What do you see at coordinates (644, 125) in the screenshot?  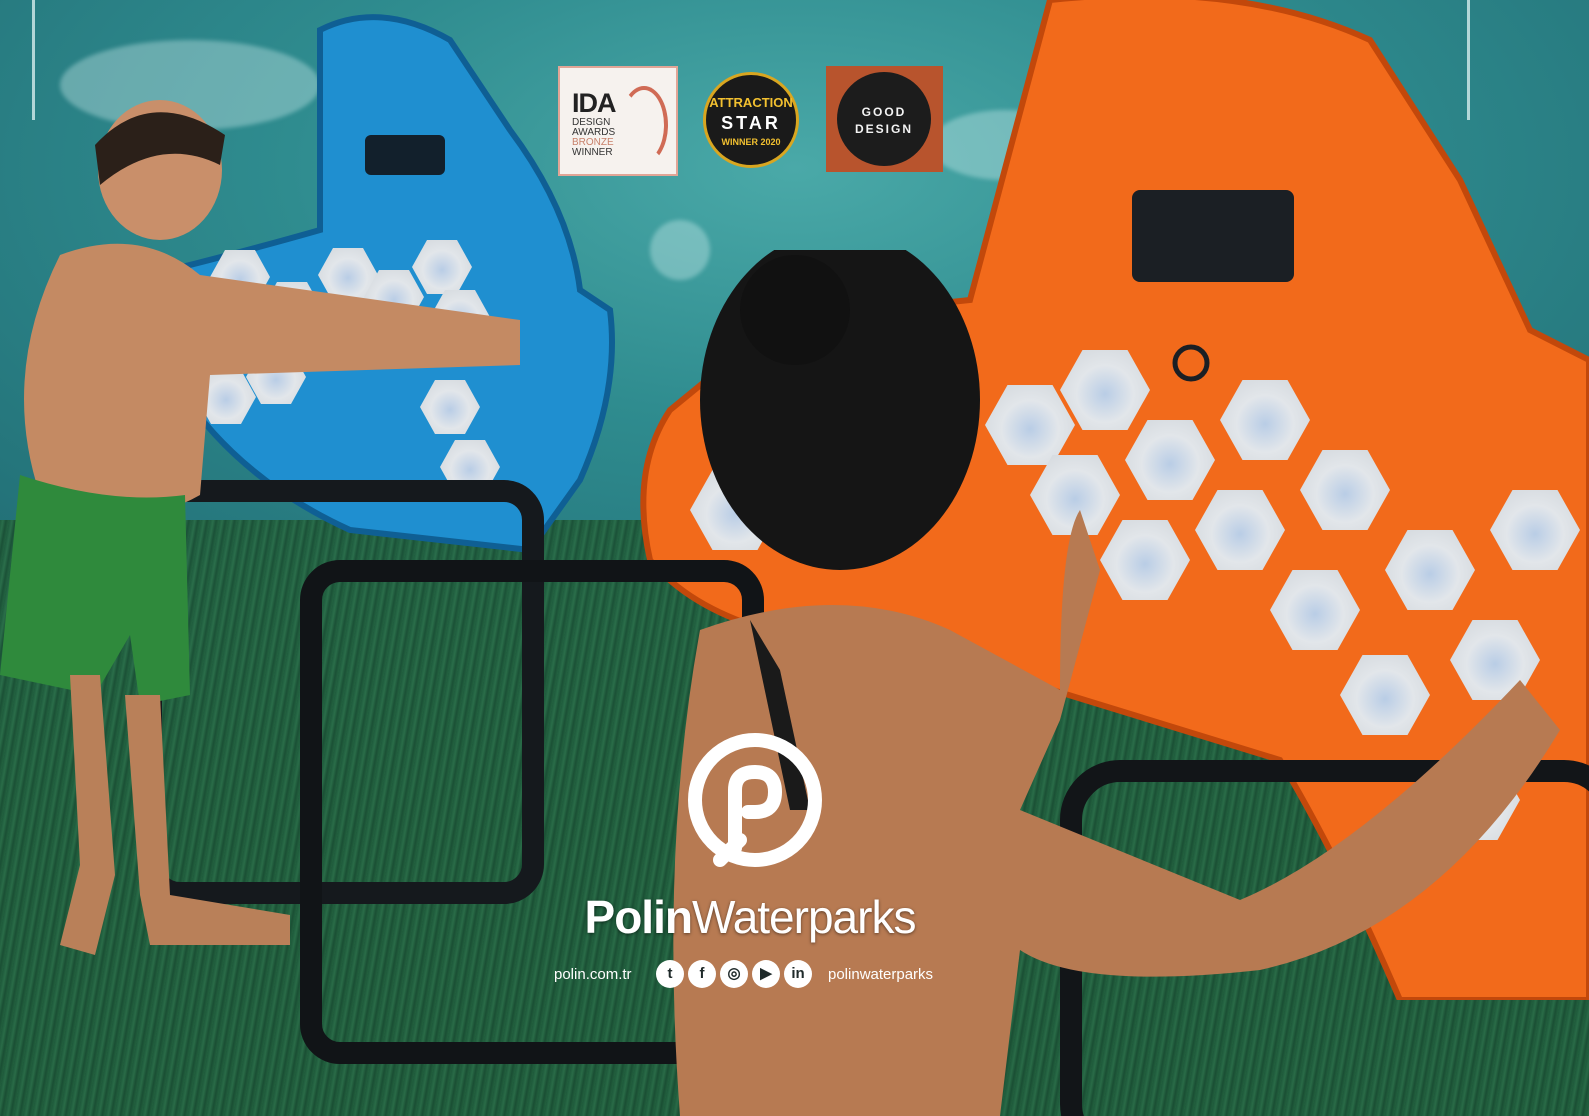 I see `ida-arc-icon` at bounding box center [644, 125].